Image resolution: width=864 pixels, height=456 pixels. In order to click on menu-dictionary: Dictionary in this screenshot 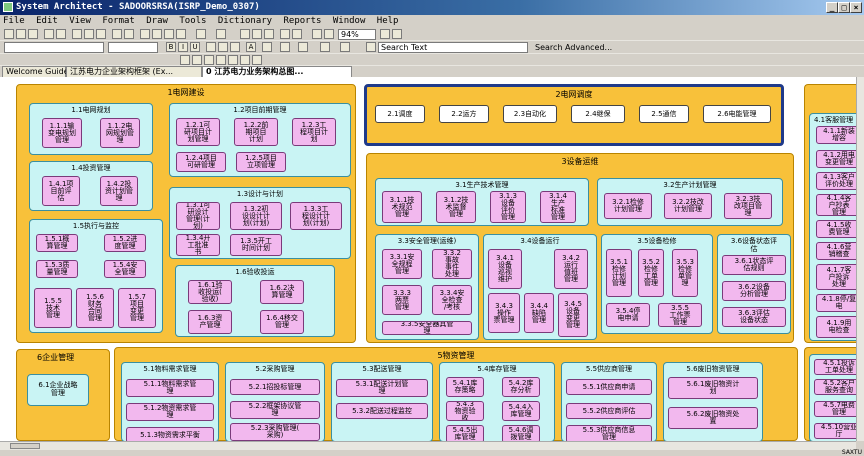, I will do `click(245, 21)`.